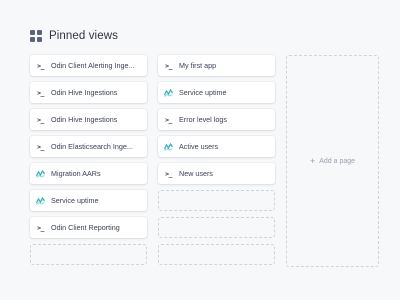 This screenshot has height=300, width=400. I want to click on pinned-card-label: Error level logs, so click(203, 119).